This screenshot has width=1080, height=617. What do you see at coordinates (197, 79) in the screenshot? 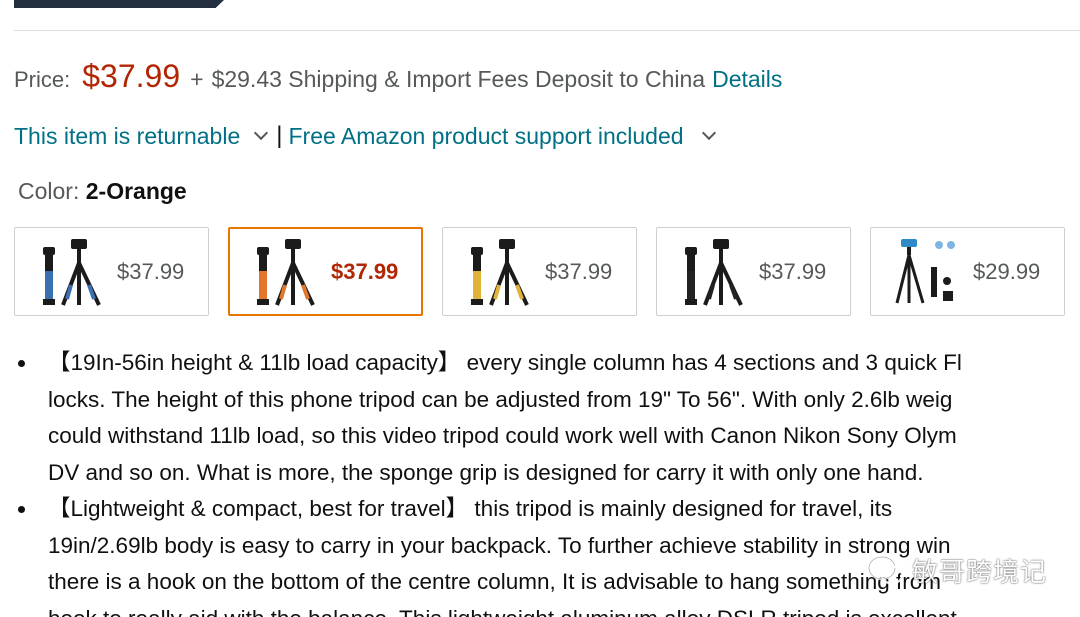
I see `plus-sign: +` at bounding box center [197, 79].